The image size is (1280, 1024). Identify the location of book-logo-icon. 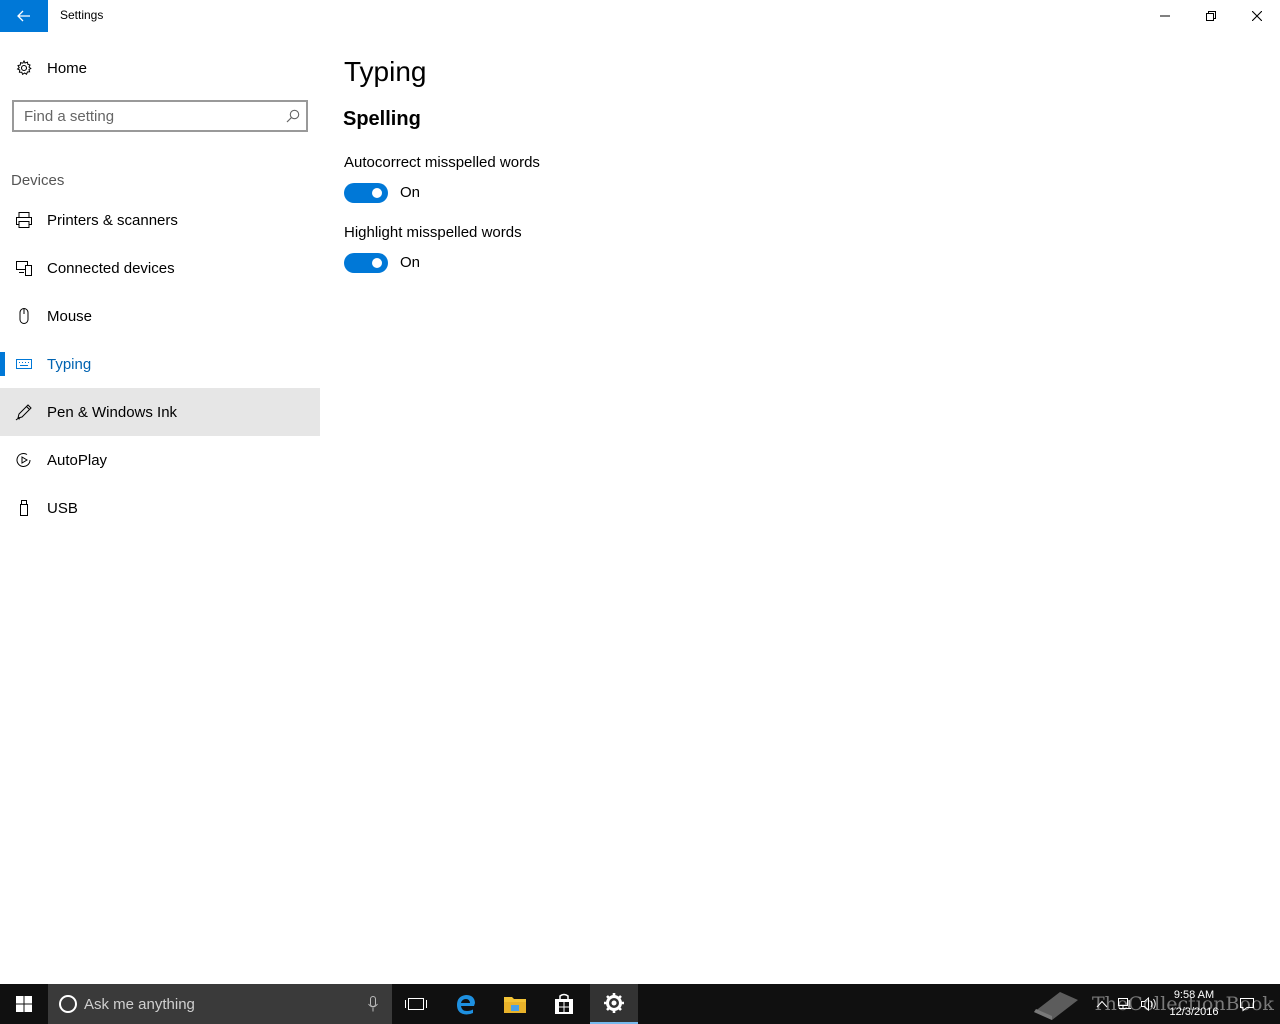
(1056, 1006).